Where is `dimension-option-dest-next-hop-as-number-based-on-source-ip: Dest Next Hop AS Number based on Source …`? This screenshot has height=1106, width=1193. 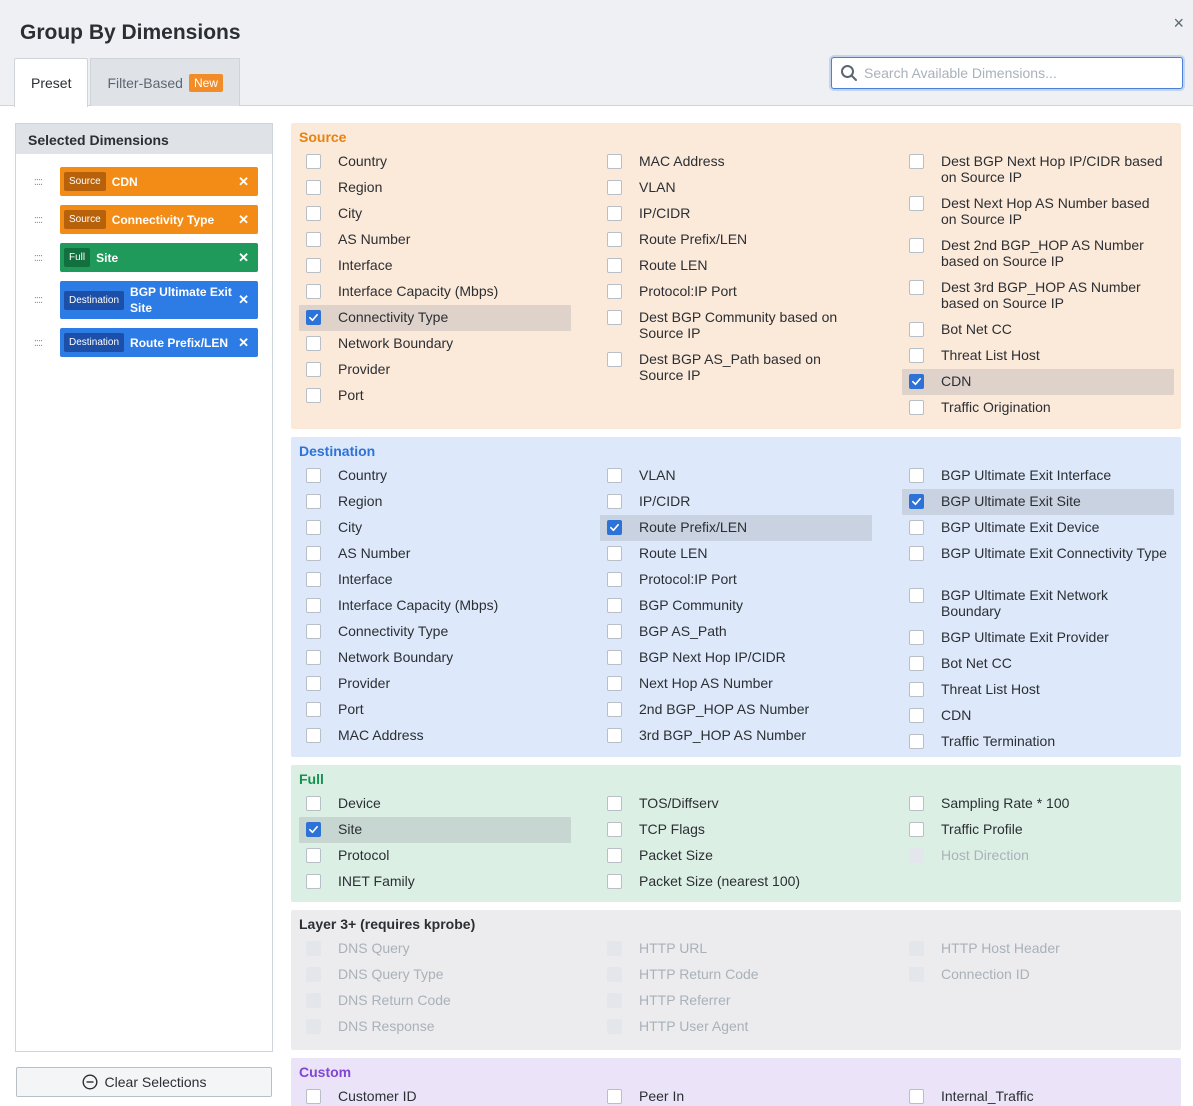 dimension-option-dest-next-hop-as-number-based-on-source-ip: Dest Next Hop AS Number based on Source … is located at coordinates (1038, 212).